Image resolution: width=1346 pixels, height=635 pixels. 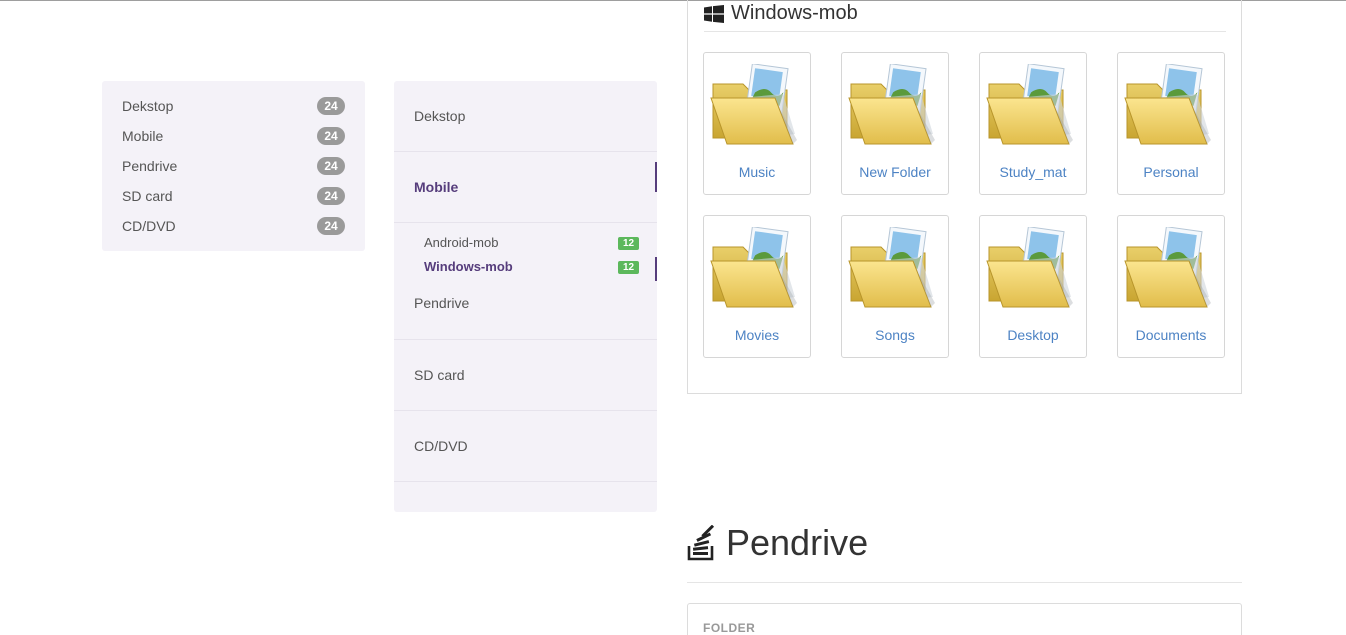 What do you see at coordinates (468, 266) in the screenshot?
I see `subitem-label: Windows-mob` at bounding box center [468, 266].